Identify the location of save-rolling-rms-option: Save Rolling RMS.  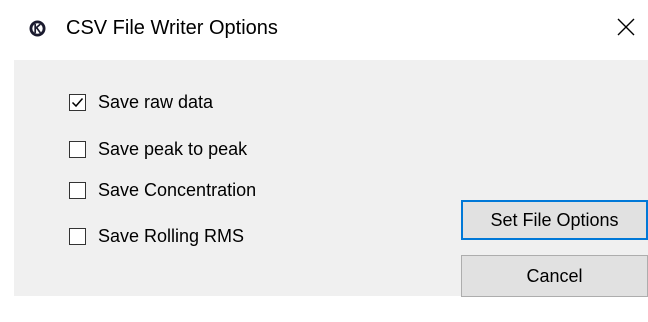
(156, 236).